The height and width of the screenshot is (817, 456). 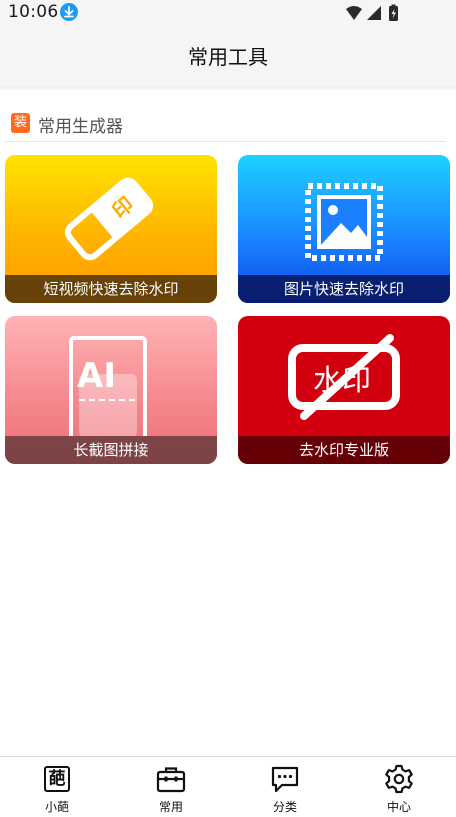 I want to click on pa-char-icon: 葩, so click(x=57, y=779).